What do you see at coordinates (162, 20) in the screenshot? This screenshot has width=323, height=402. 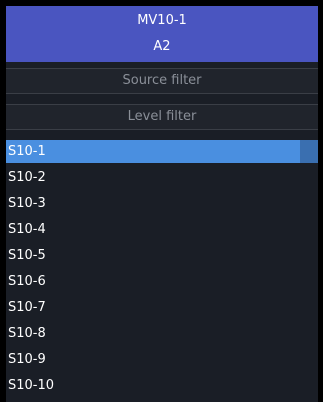 I see `destination-title: MV10-1` at bounding box center [162, 20].